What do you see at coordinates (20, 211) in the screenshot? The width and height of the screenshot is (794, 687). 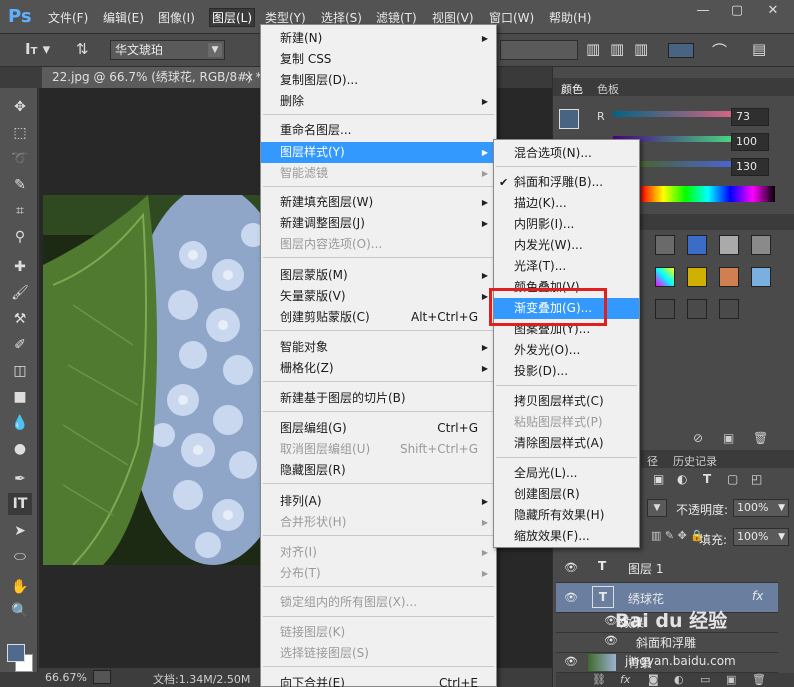 I see `crop-tool-icon: ⌗` at bounding box center [20, 211].